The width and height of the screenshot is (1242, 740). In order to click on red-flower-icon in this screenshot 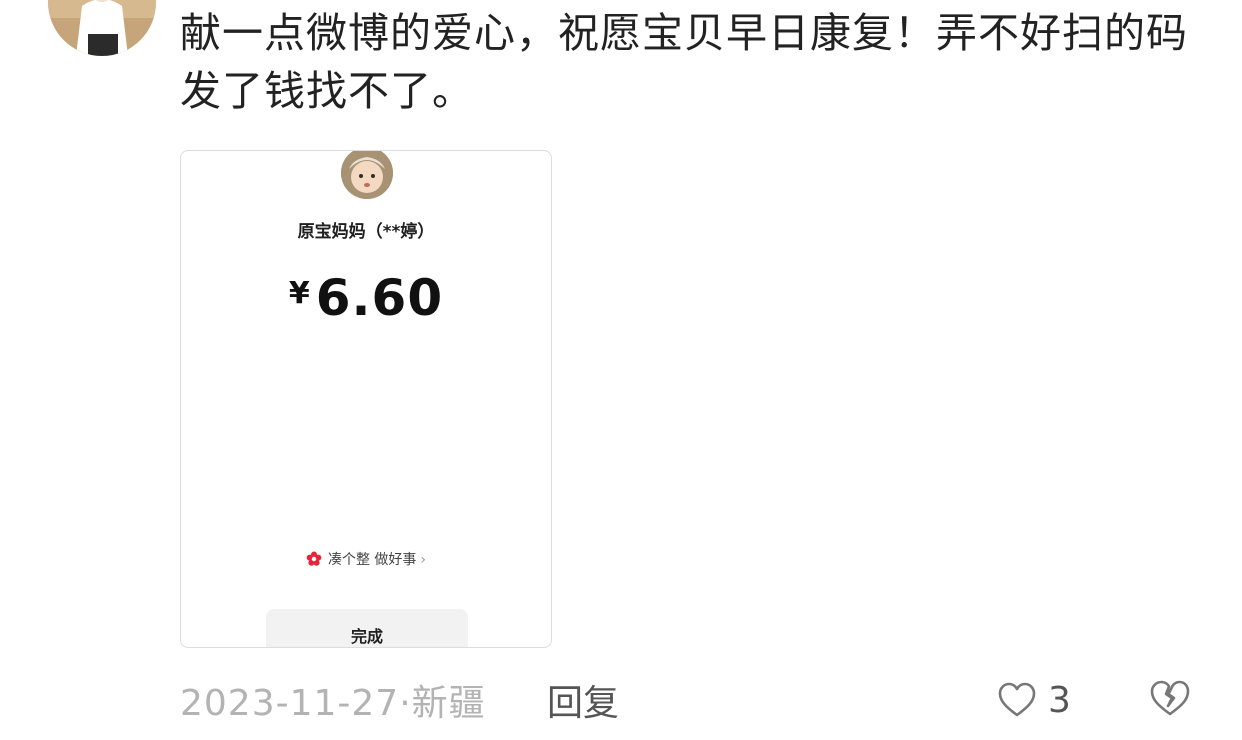, I will do `click(314, 558)`.